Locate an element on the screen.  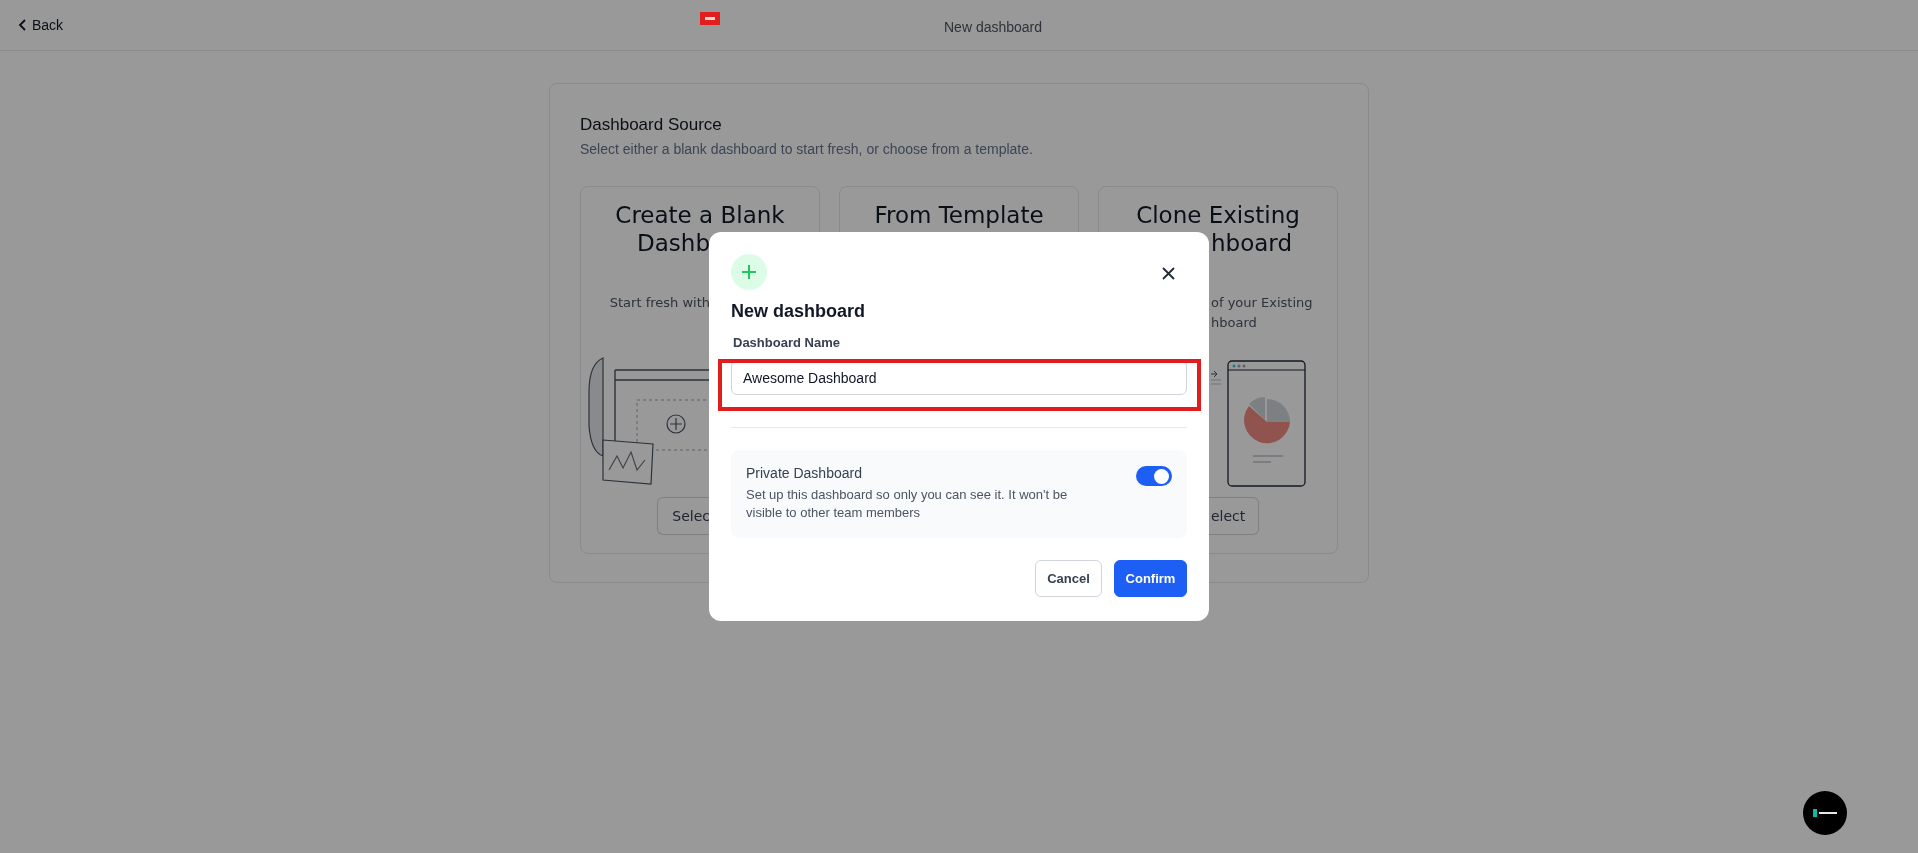
select-button: elect is located at coordinates (1234, 516).